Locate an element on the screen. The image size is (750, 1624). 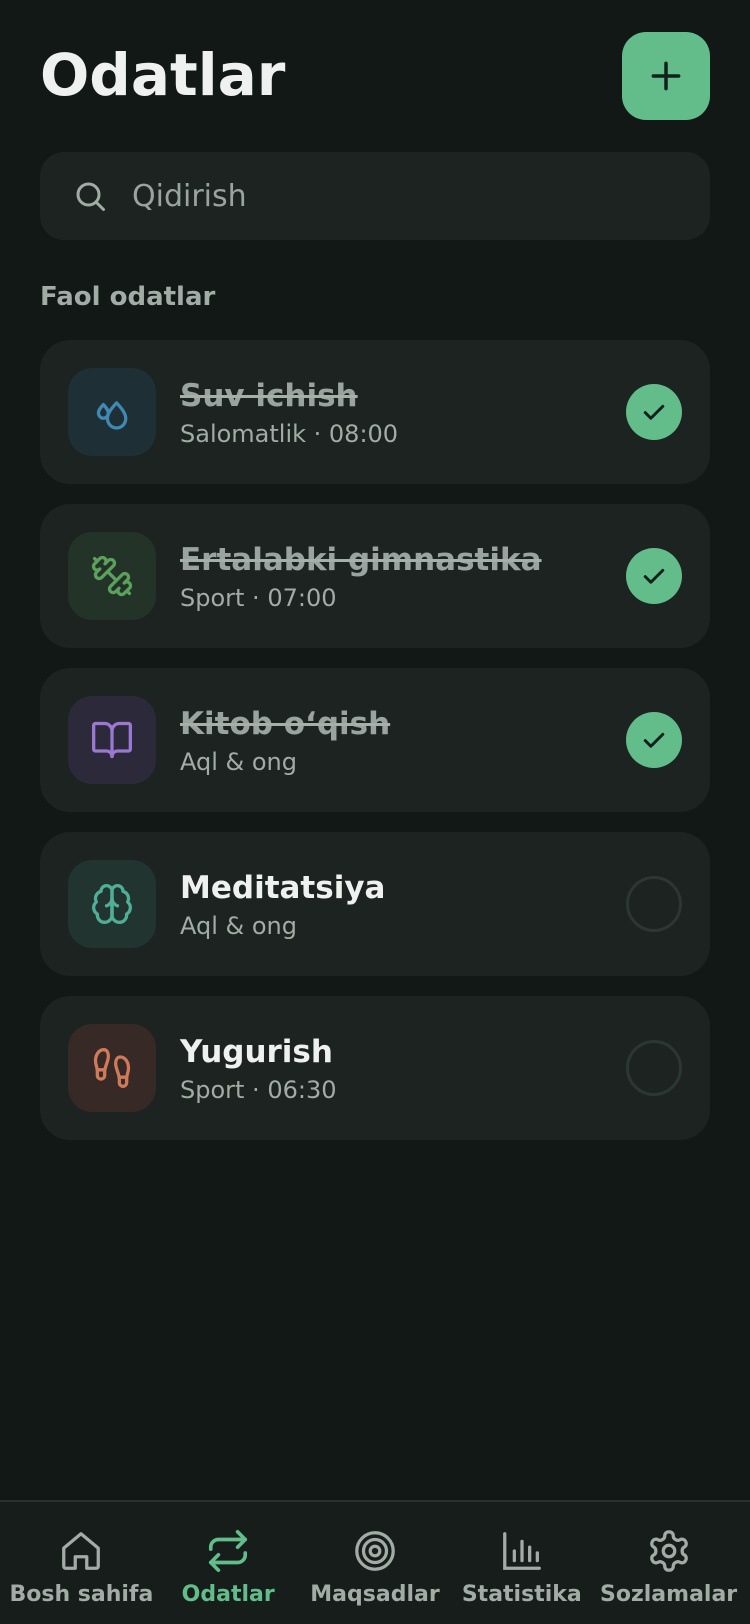
habit-card: Ertalabki gimnastika Sport · 07:00 is located at coordinates (375, 576).